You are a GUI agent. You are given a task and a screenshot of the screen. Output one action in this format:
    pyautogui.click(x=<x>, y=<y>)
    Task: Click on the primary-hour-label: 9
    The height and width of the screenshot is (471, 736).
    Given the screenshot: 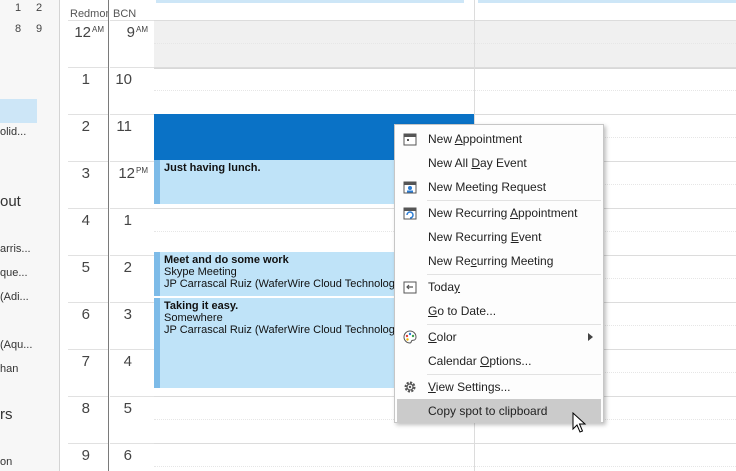 What is the action you would take?
    pyautogui.click(x=85, y=455)
    